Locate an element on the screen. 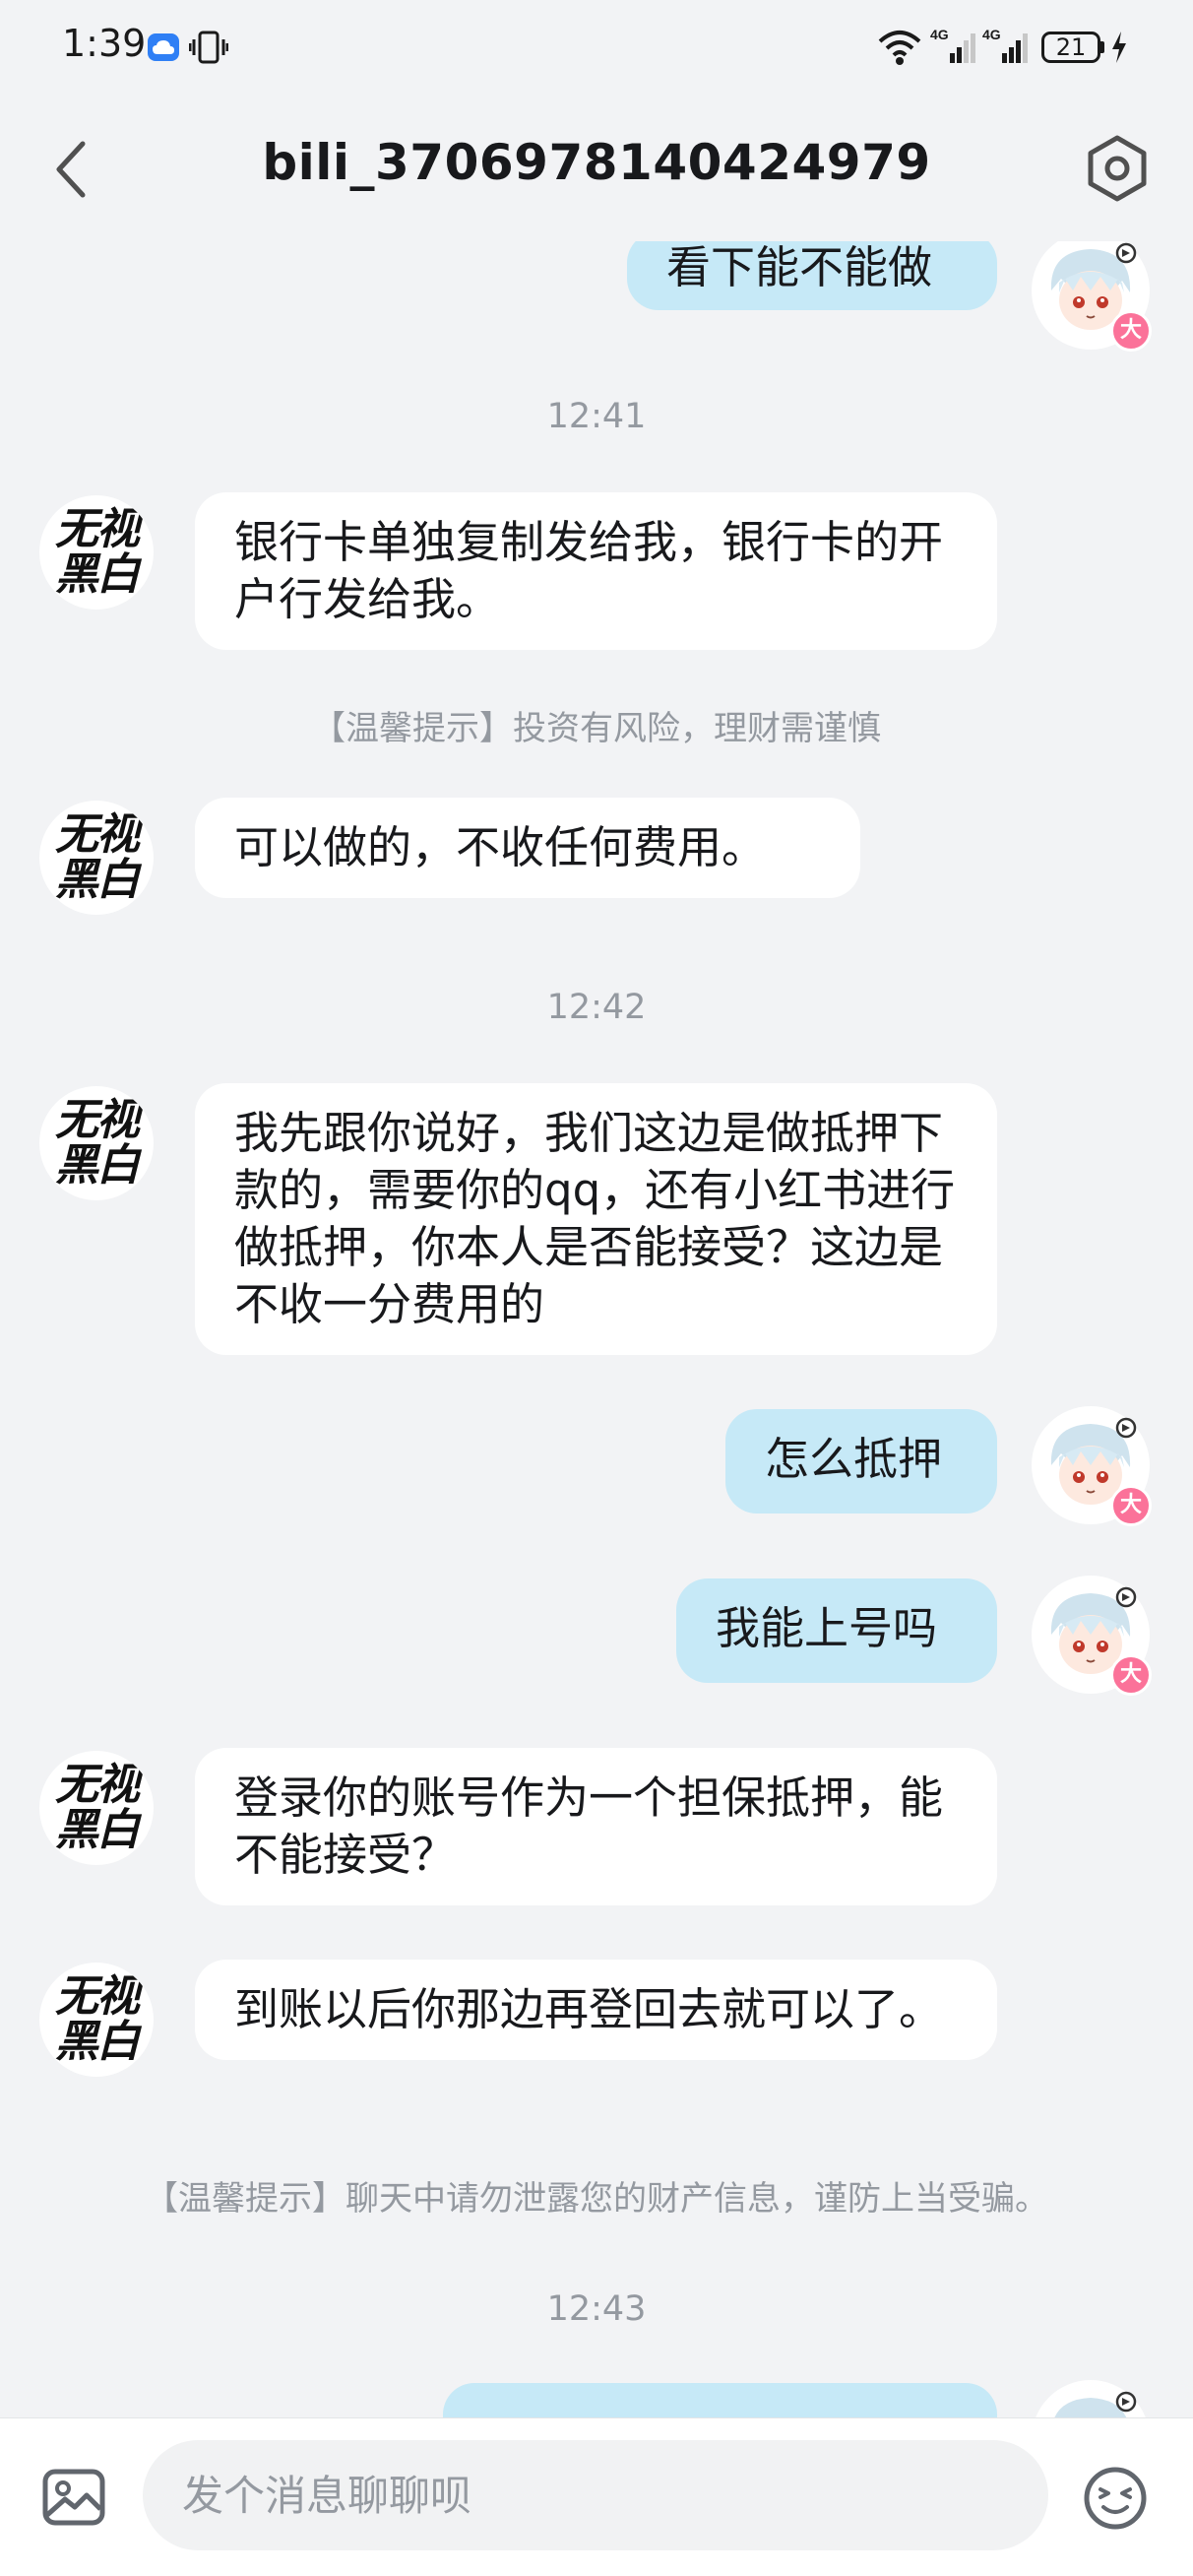 The height and width of the screenshot is (2576, 1193). status-time: 1:39 is located at coordinates (104, 43).